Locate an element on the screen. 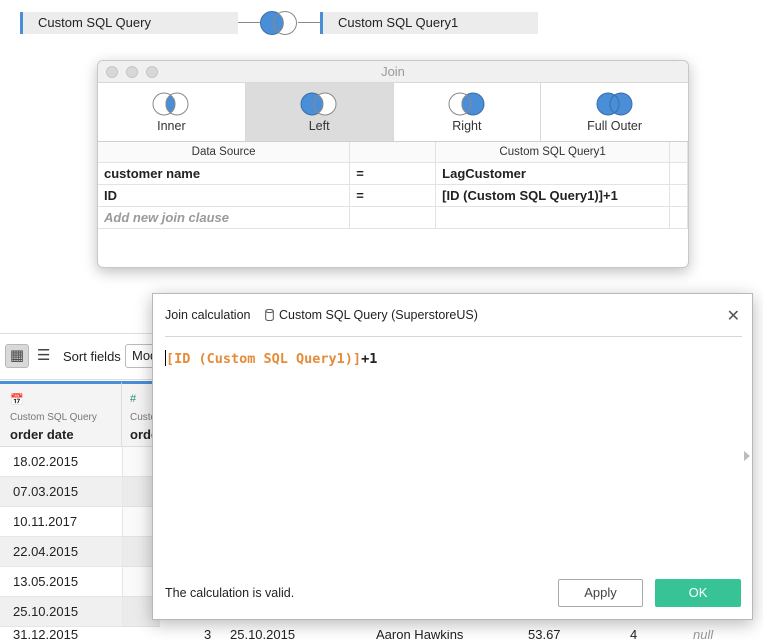 This screenshot has height=641, width=763. join-type-inner: Inner is located at coordinates (172, 112).